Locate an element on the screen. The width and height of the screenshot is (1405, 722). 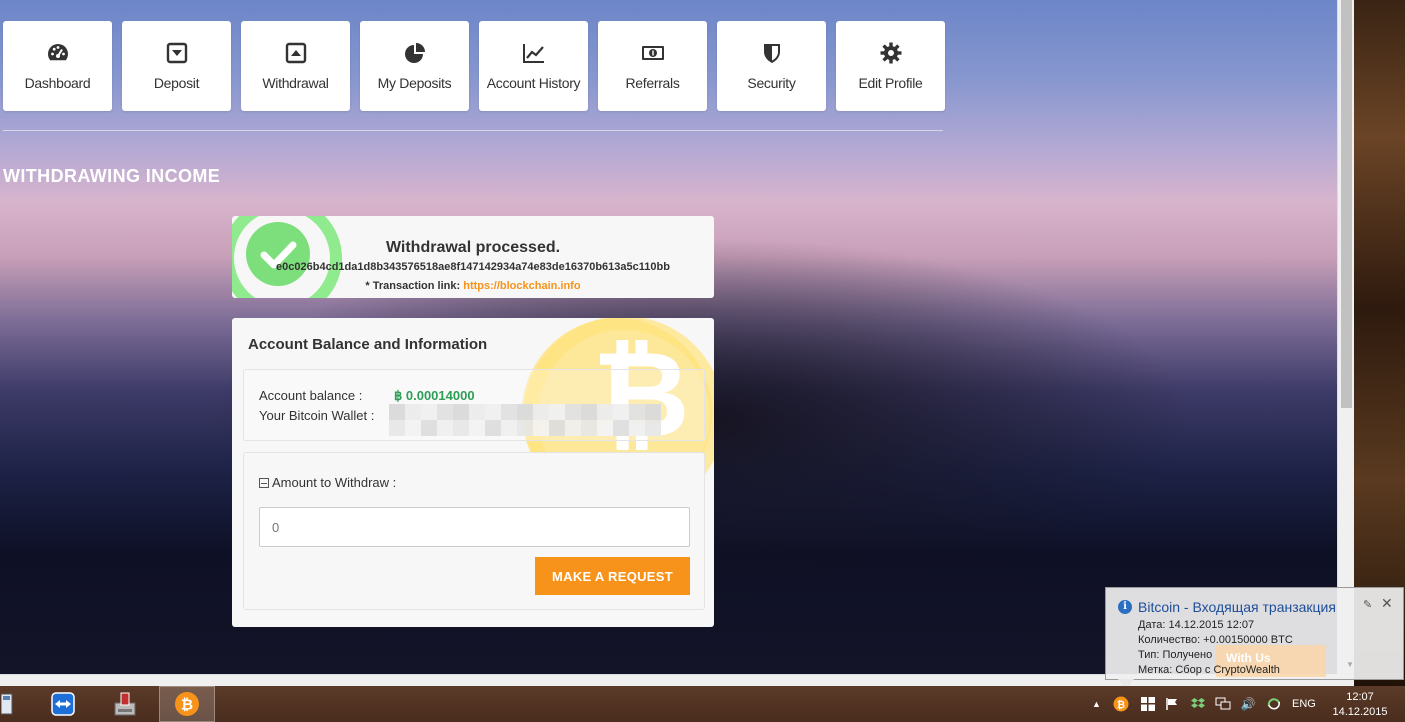
transaction-link: https://blockchain.info is located at coordinates (521, 286).